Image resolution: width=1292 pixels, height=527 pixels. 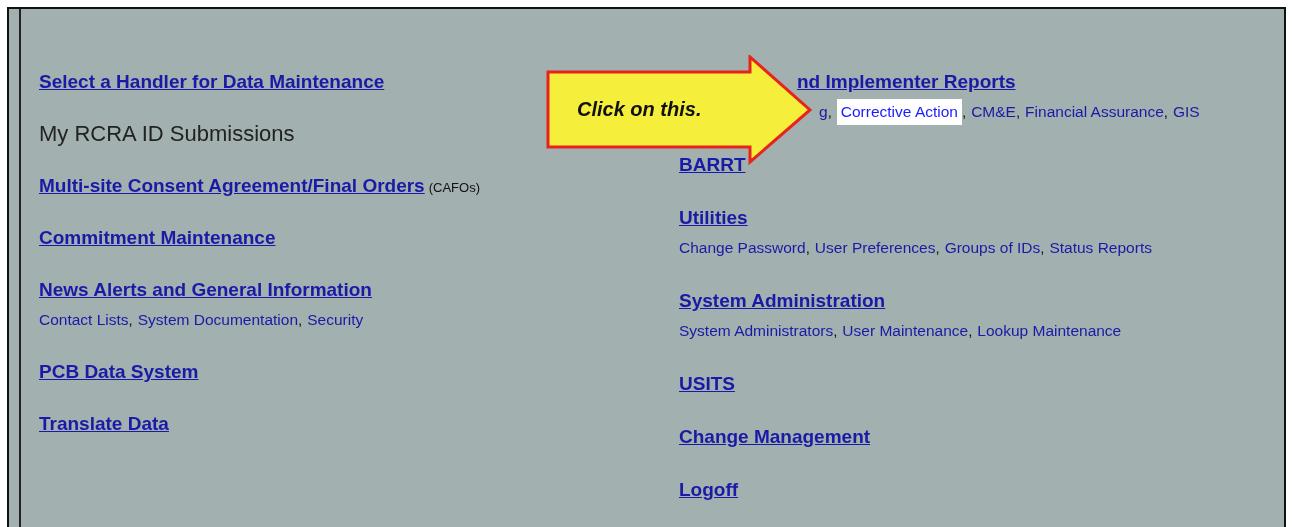 What do you see at coordinates (905, 331) in the screenshot?
I see `sub-link: User Maintenance` at bounding box center [905, 331].